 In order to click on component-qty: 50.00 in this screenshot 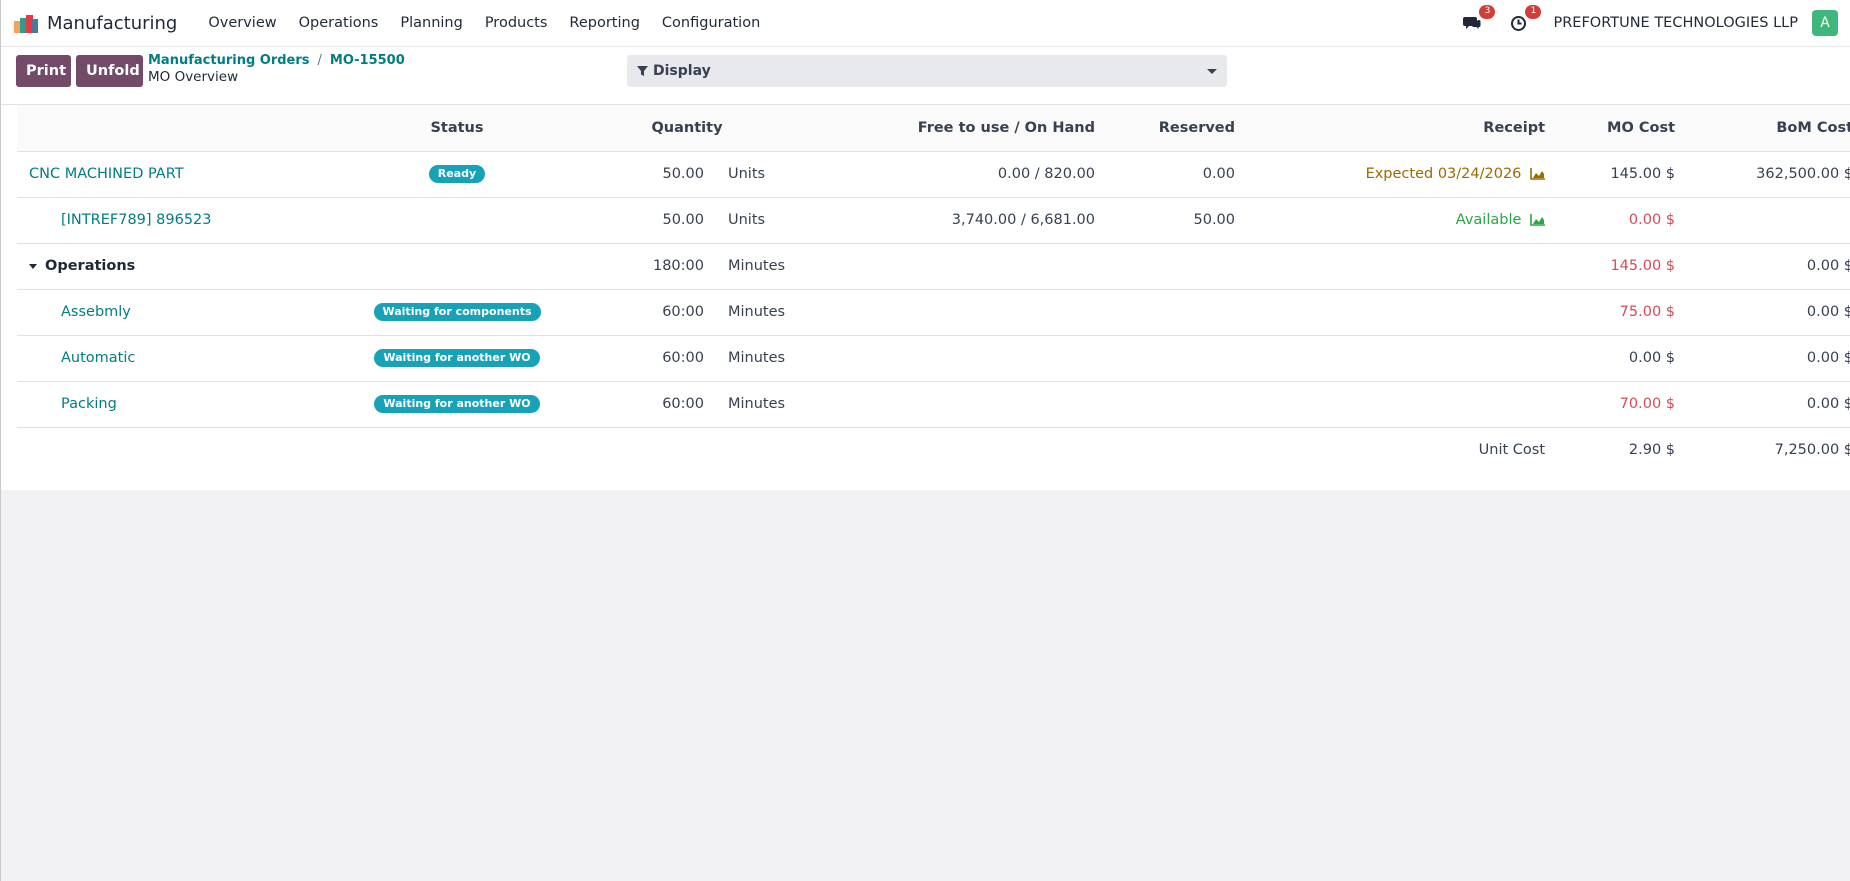, I will do `click(644, 220)`.